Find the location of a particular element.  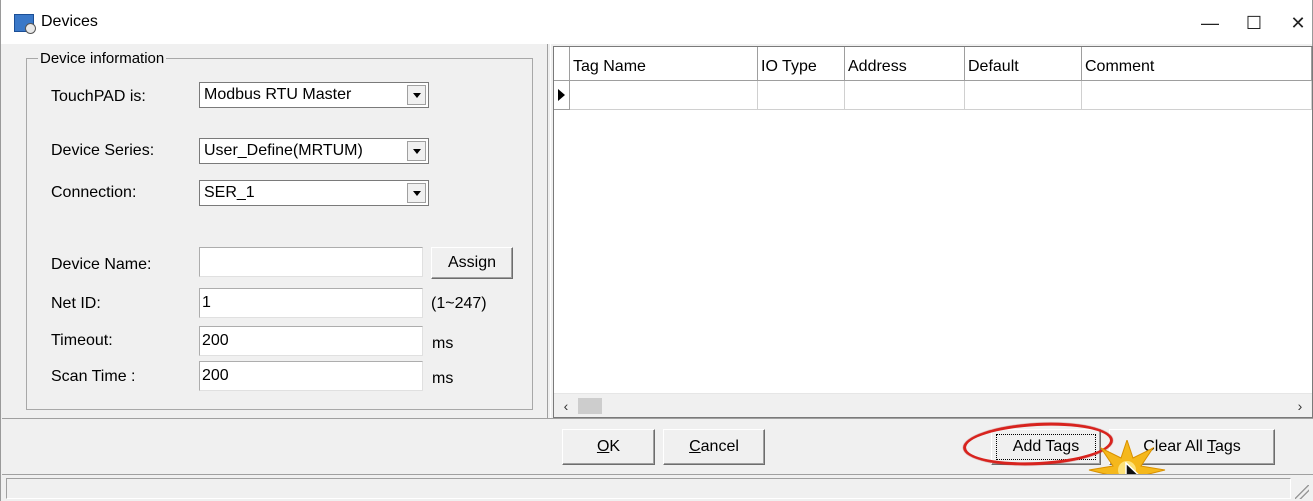

status-bar is located at coordinates (657, 487).